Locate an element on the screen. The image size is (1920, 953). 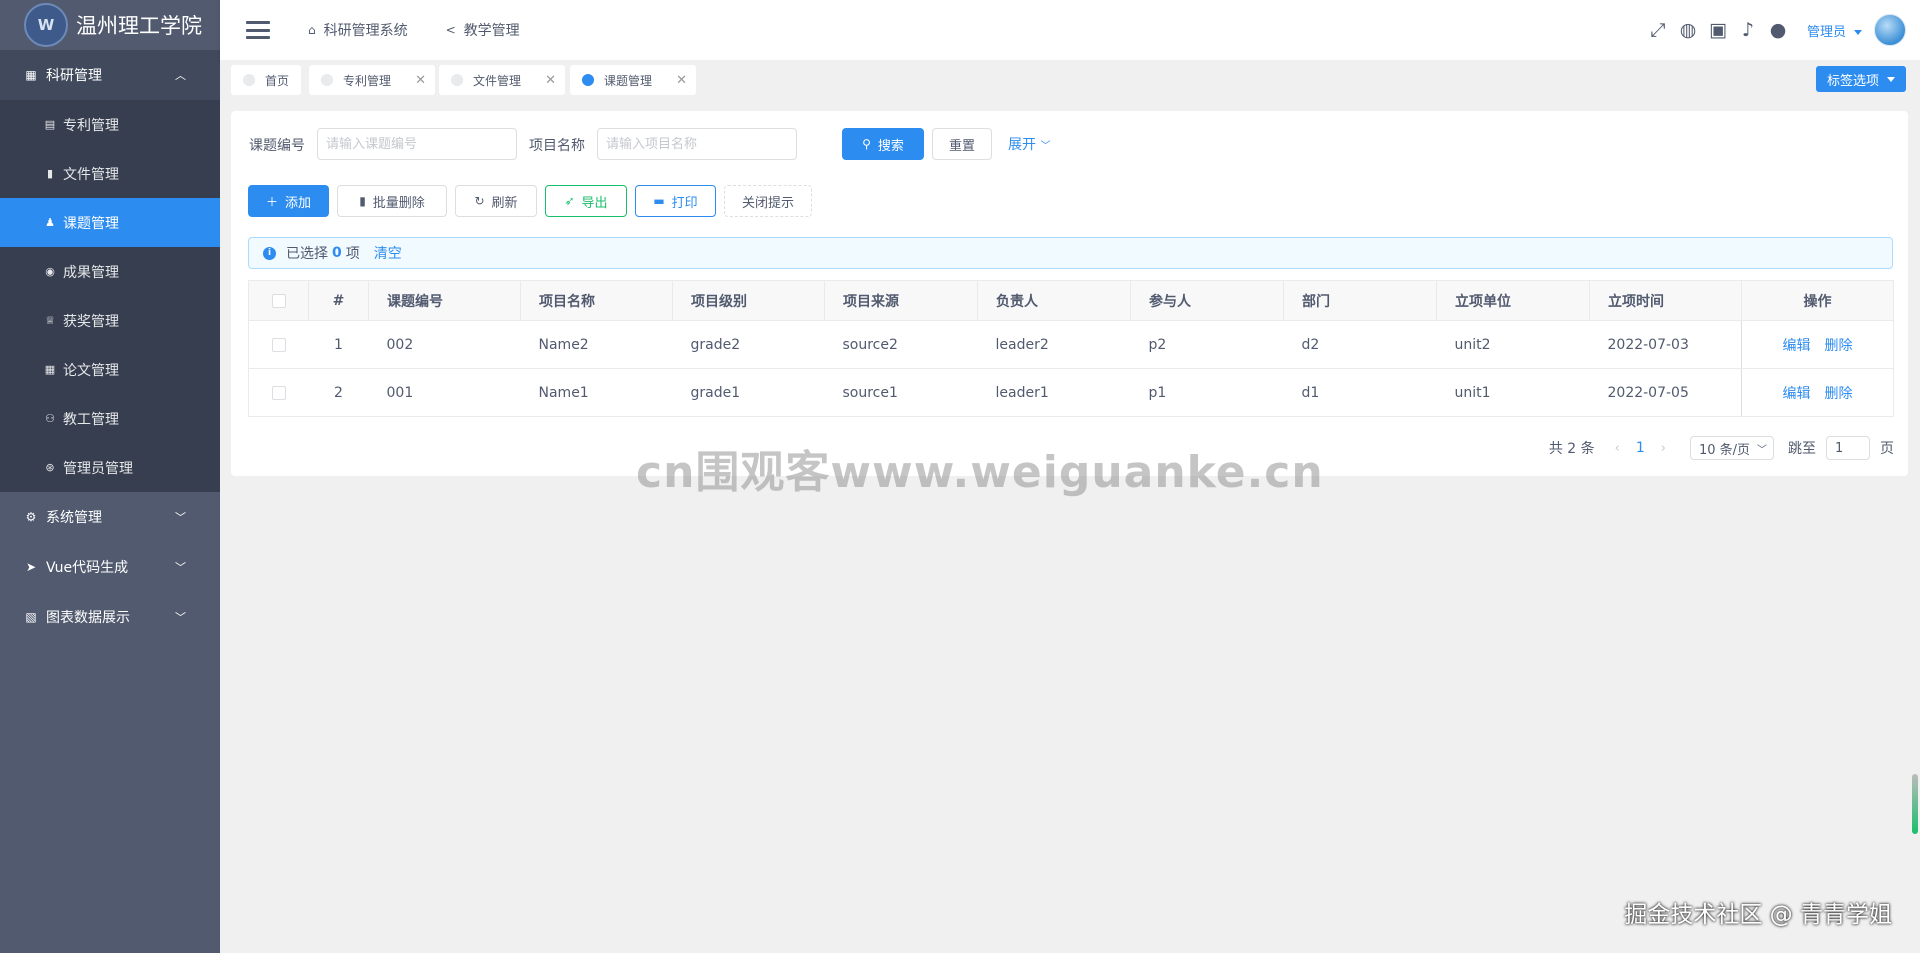
batch-delete-button: ▮ 批量删除 is located at coordinates (392, 201).